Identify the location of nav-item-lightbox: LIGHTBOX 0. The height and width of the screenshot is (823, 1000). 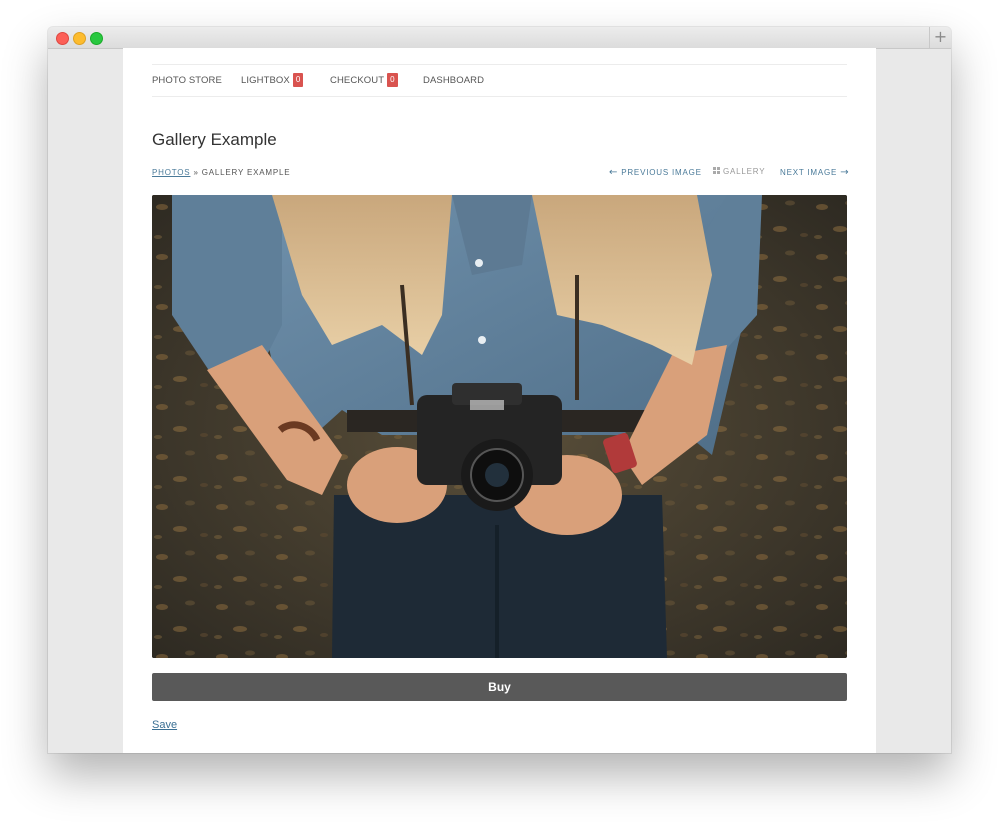
(272, 80).